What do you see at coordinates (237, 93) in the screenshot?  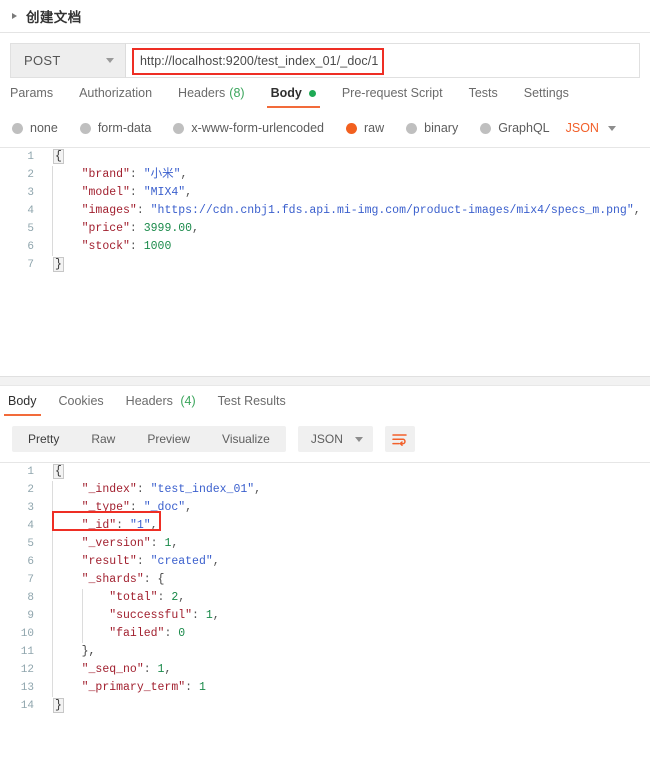 I see `request-tab-count: (8)` at bounding box center [237, 93].